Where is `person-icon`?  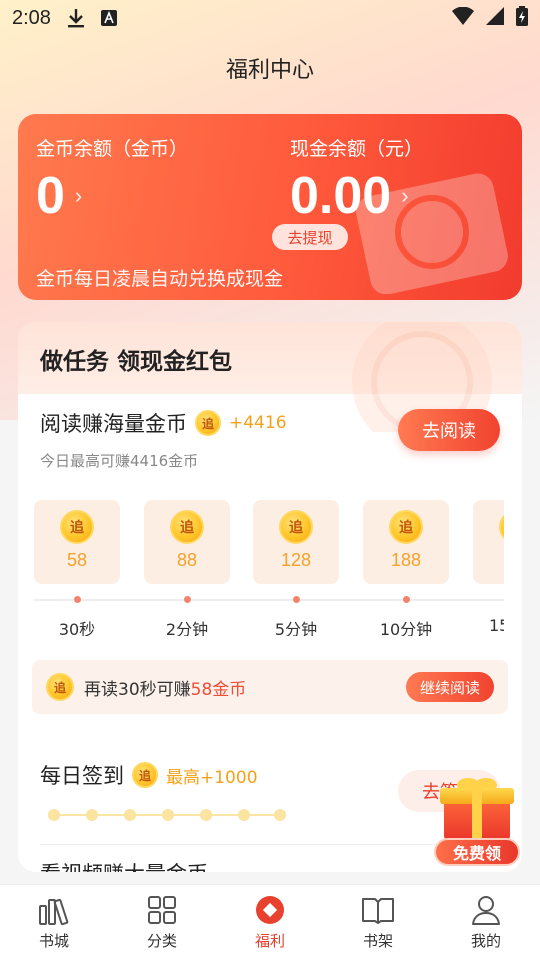
person-icon is located at coordinates (486, 910).